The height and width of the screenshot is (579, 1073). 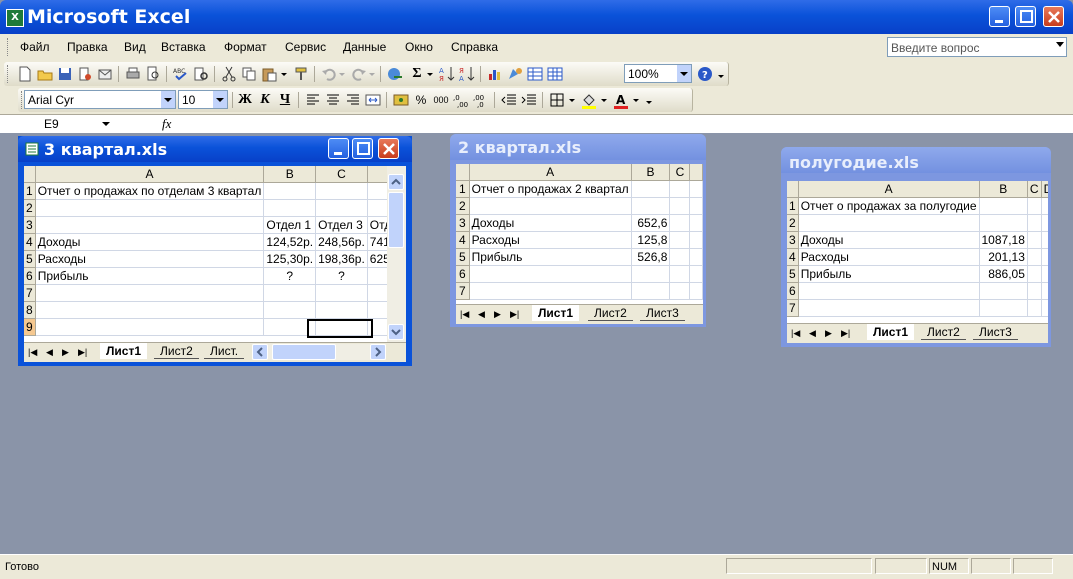 What do you see at coordinates (396, 332) in the screenshot?
I see `scroll-down-button` at bounding box center [396, 332].